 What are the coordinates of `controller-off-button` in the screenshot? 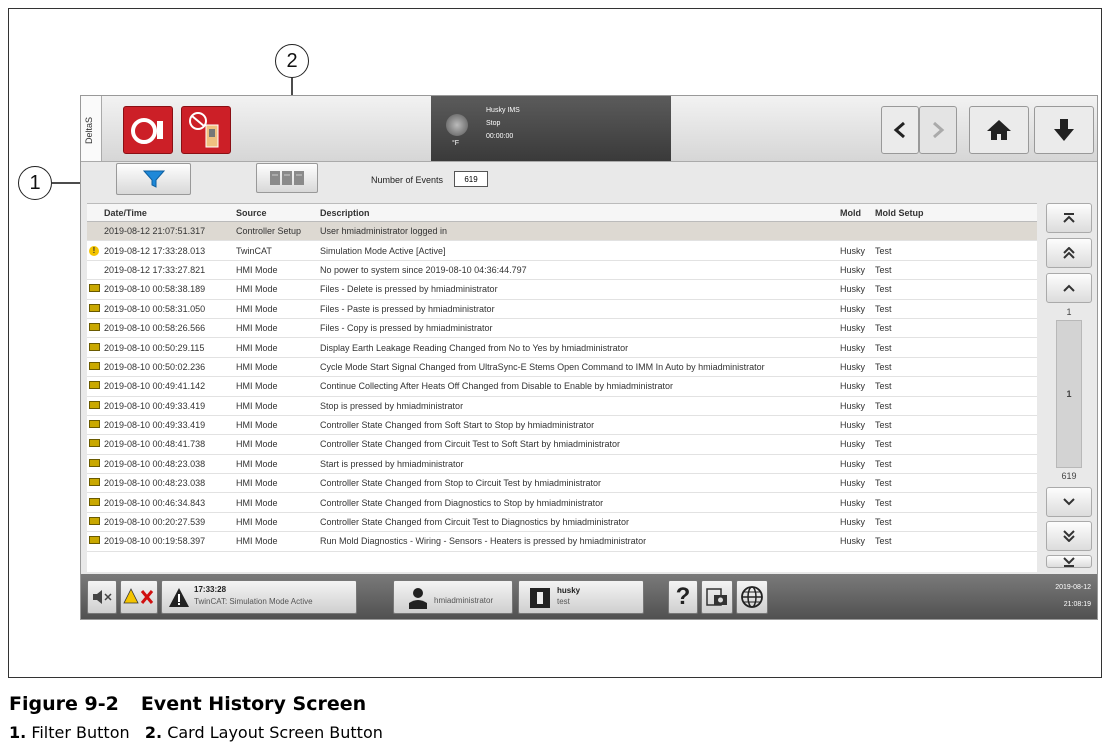 It's located at (206, 130).